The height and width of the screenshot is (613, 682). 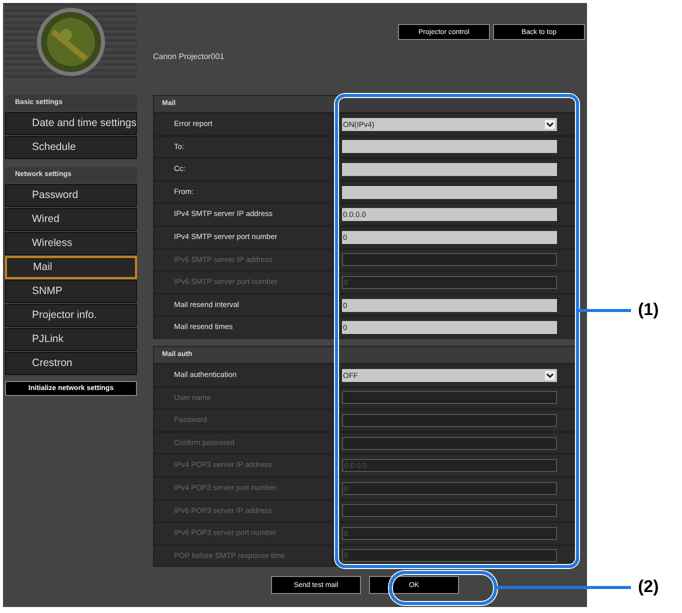 What do you see at coordinates (71, 339) in the screenshot?
I see `sidebar-item: PJLink` at bounding box center [71, 339].